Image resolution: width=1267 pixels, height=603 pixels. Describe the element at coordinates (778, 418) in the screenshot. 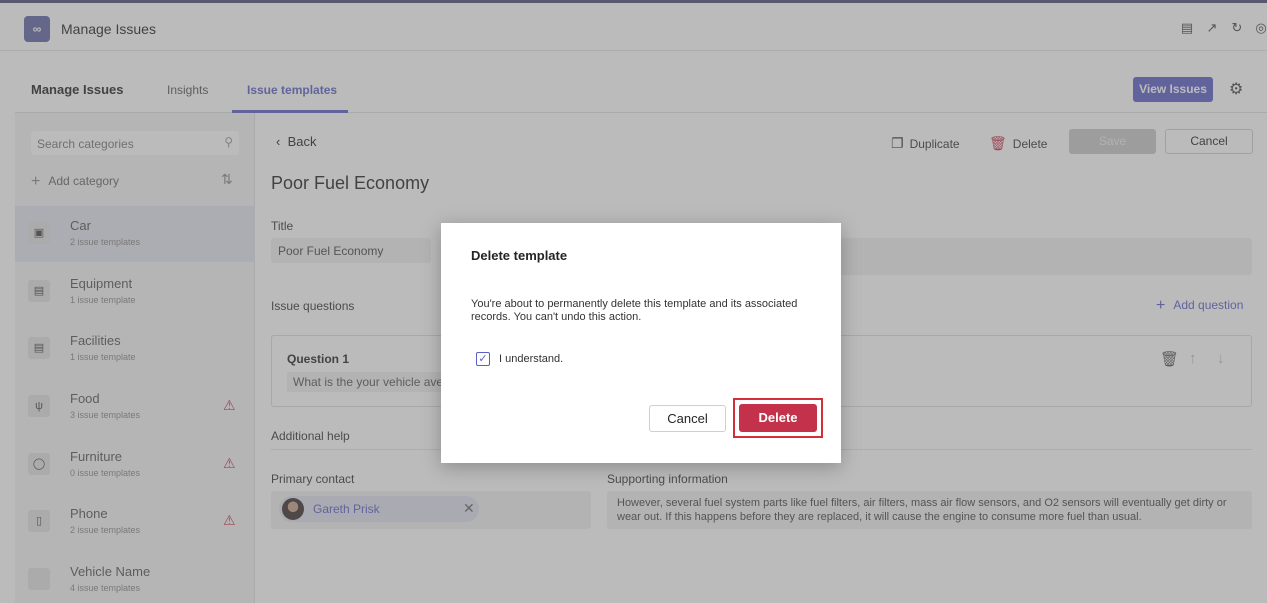

I see `dialog-delete-button: Delete` at that location.